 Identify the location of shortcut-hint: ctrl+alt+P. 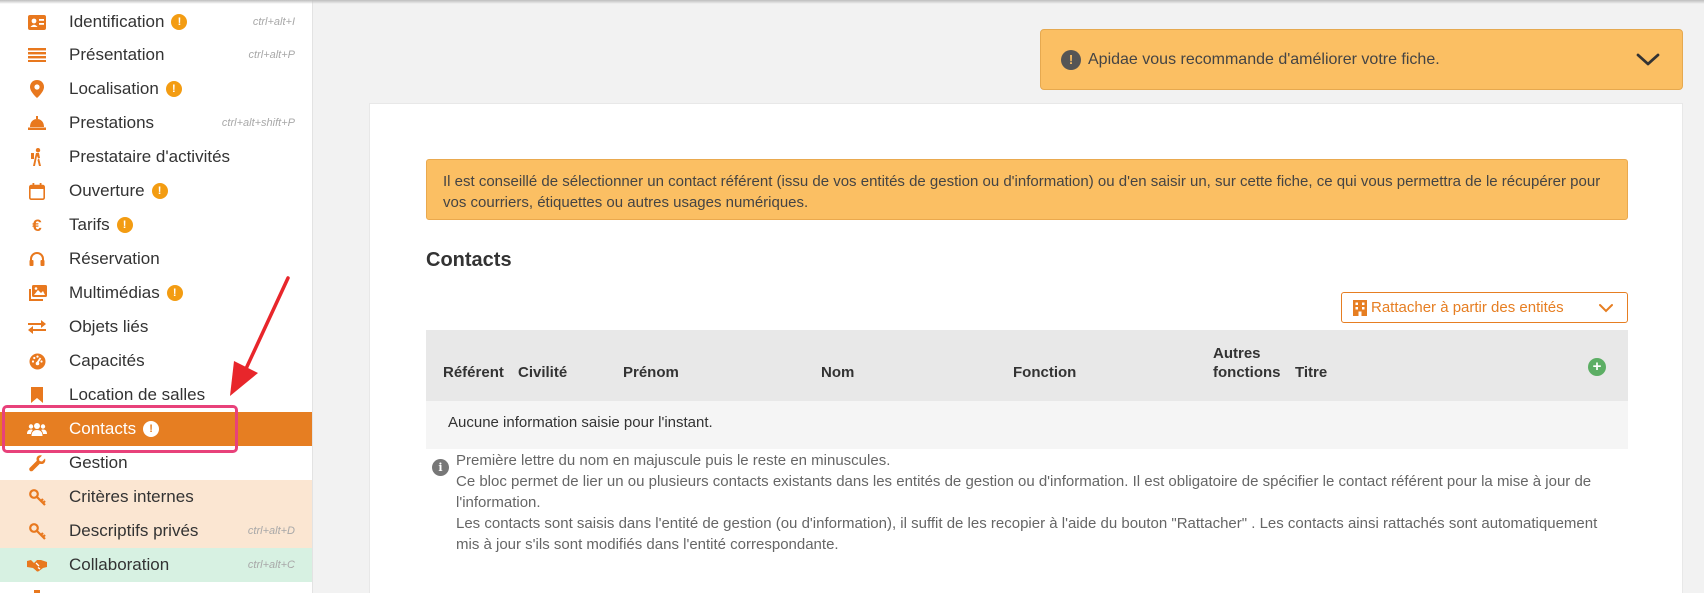
(271, 55).